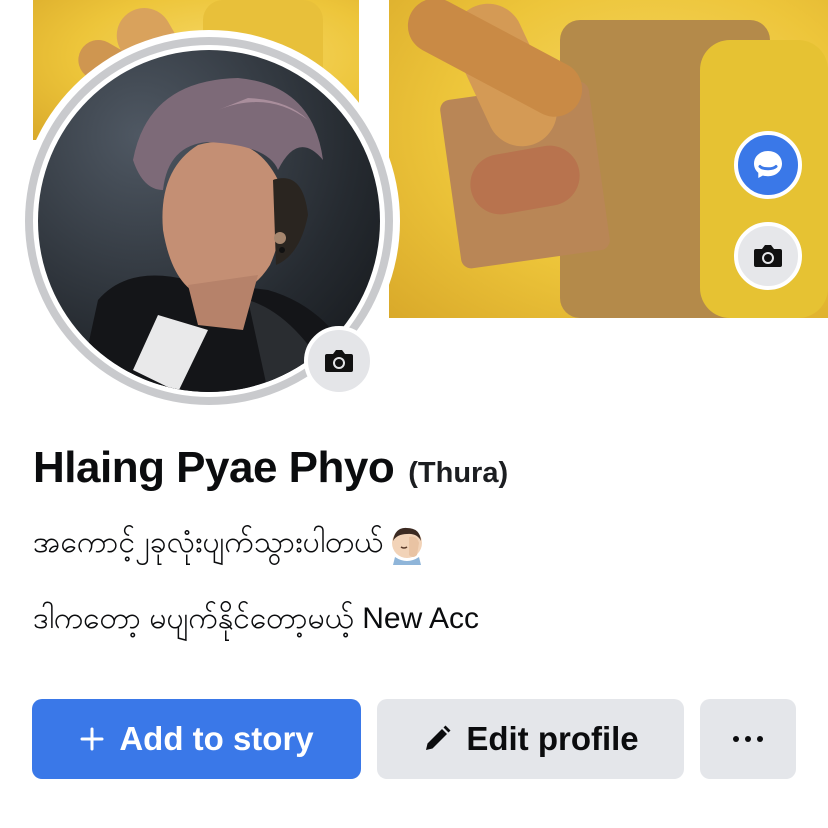  I want to click on add-to-story-label: Add to story, so click(216, 738).